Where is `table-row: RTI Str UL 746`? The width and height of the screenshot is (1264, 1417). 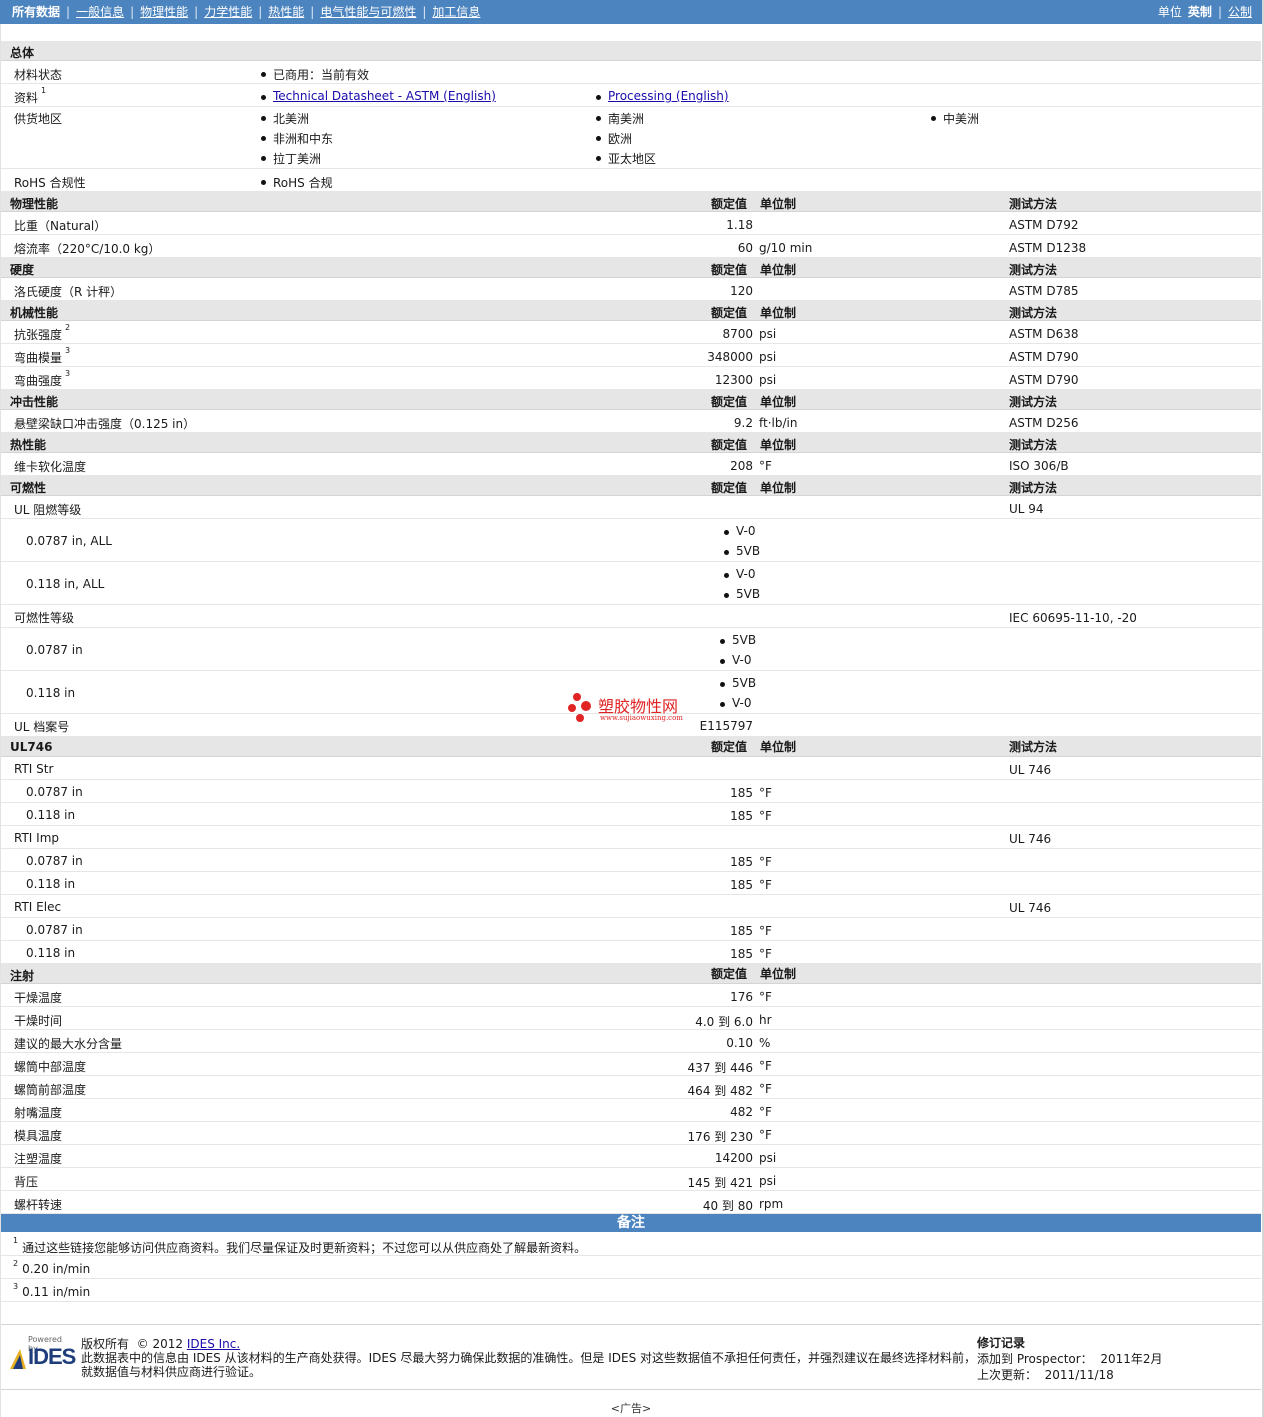 table-row: RTI Str UL 746 is located at coordinates (631, 768).